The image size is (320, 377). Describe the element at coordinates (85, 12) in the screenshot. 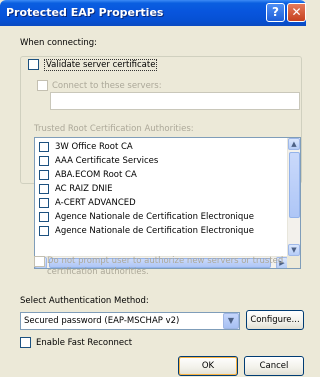

I see `window-title: Protected EAP Properties` at that location.